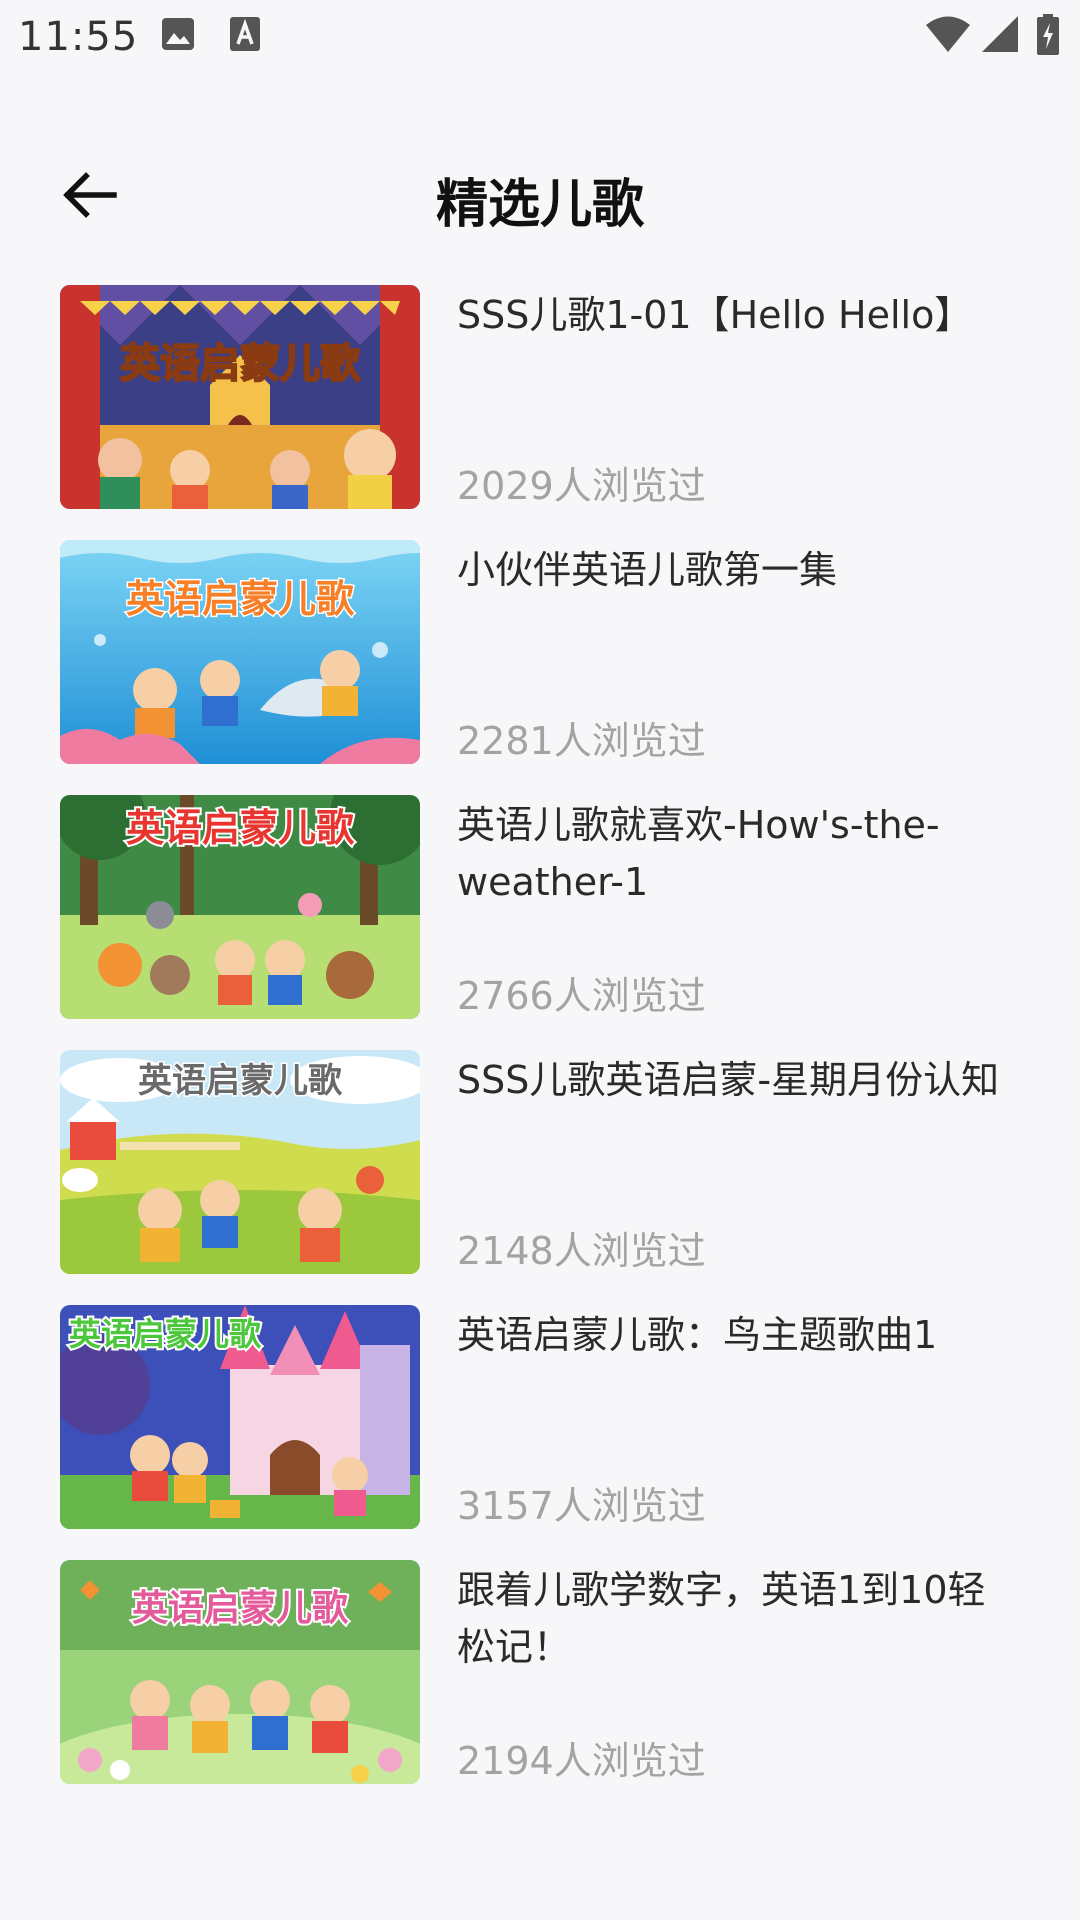 This screenshot has height=1920, width=1080. I want to click on page-title: 精选儿歌, so click(539, 205).